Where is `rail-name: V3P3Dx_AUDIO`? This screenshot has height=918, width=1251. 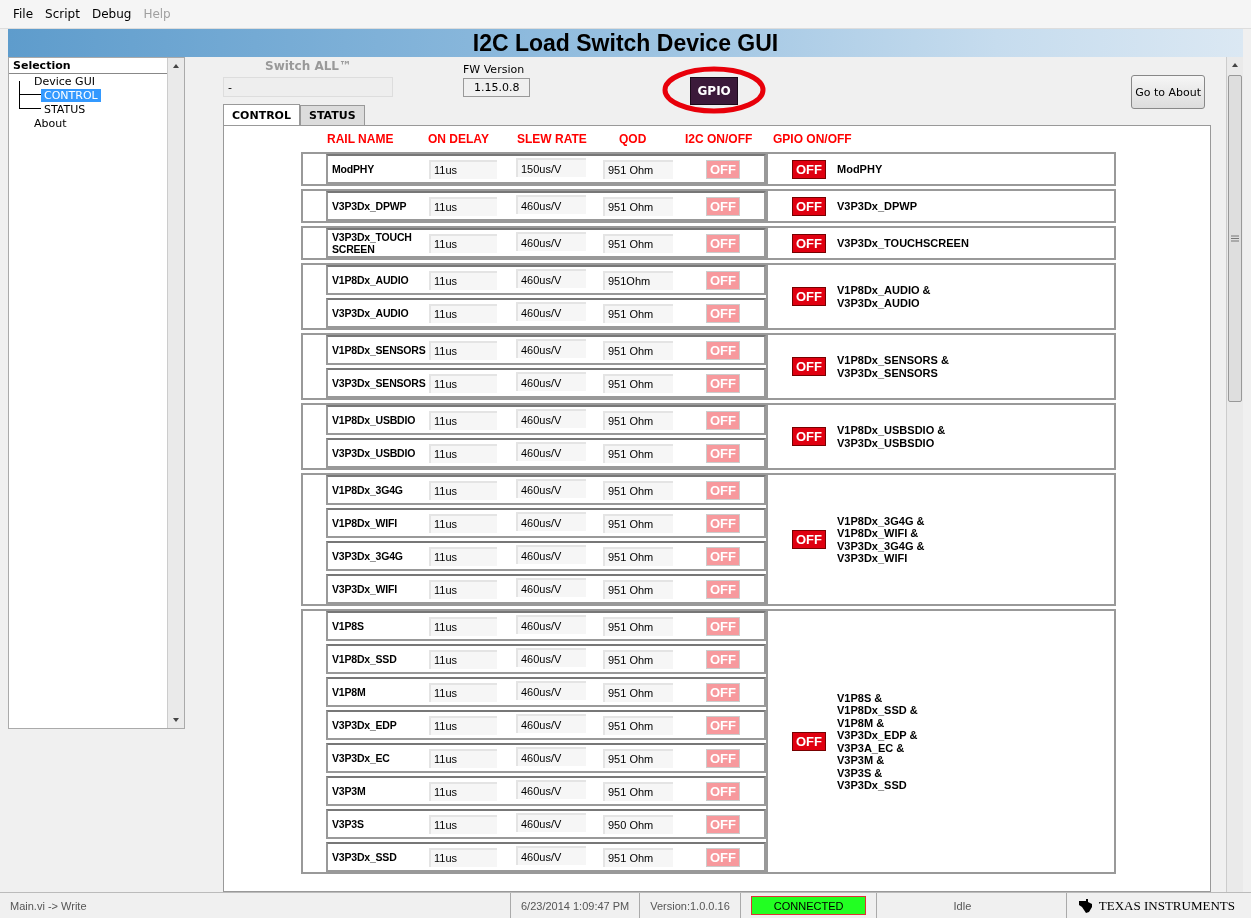
rail-name: V3P3Dx_AUDIO is located at coordinates (370, 313).